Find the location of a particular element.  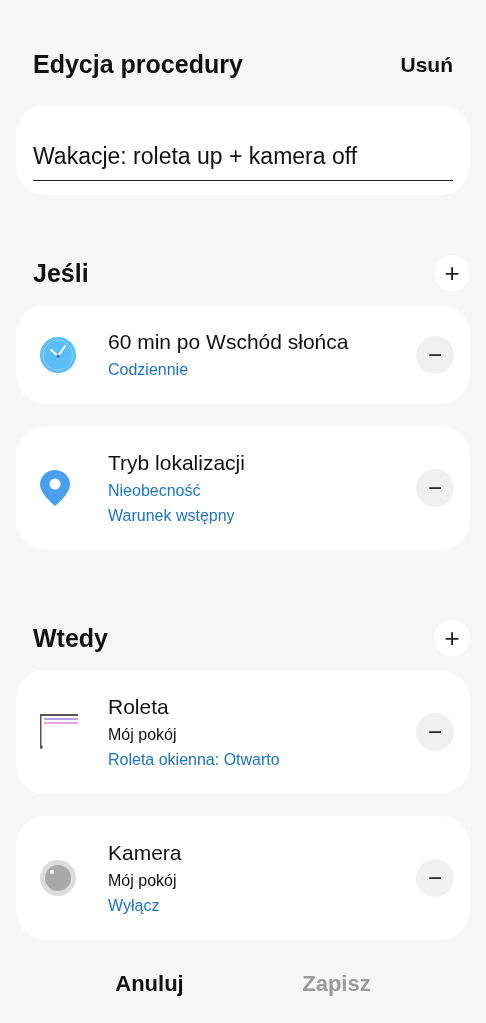

item-value: Codziennie is located at coordinates (149, 370).